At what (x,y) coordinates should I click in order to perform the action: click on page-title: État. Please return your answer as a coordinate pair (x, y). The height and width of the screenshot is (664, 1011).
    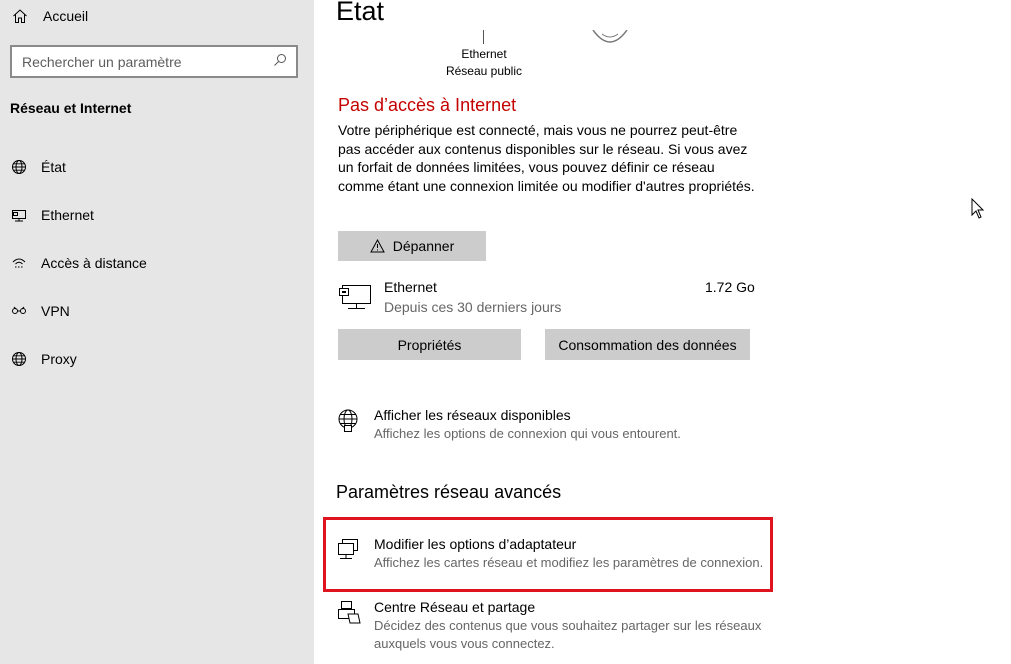
    Looking at the image, I should click on (360, 13).